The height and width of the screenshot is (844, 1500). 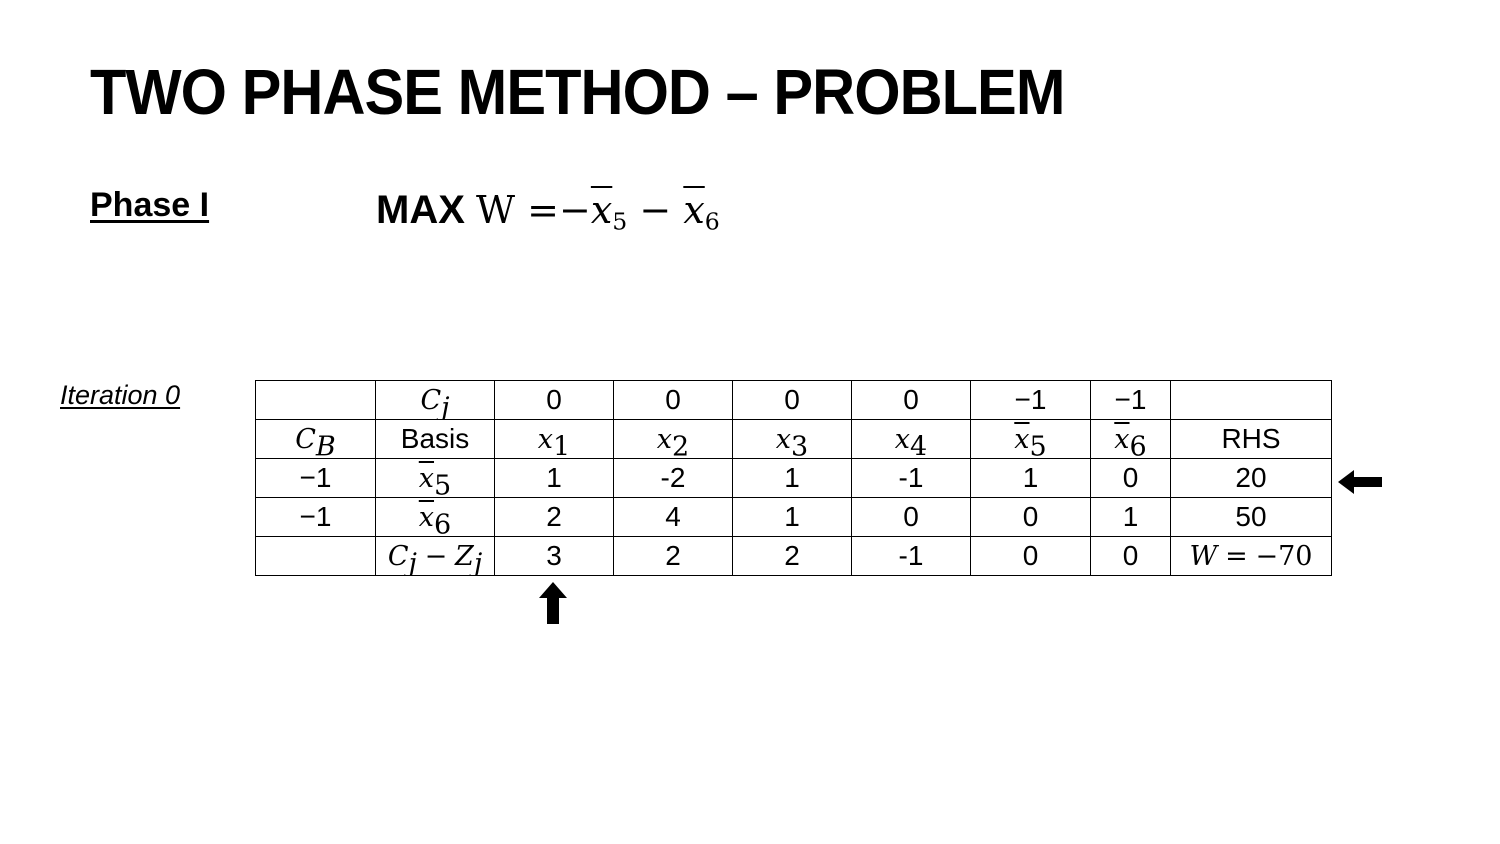 What do you see at coordinates (1251, 556) in the screenshot?
I see `objective-value-cell: W = −70` at bounding box center [1251, 556].